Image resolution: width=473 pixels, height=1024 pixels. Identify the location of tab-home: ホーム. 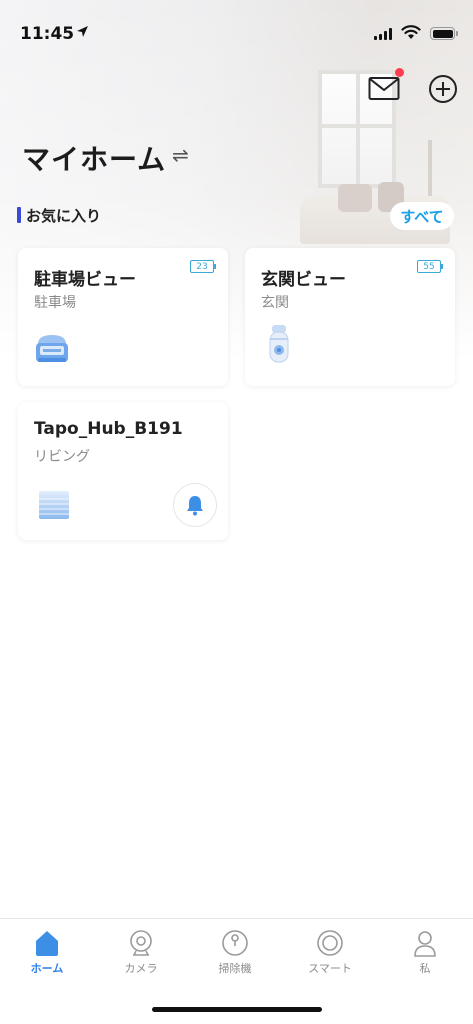
(47, 952).